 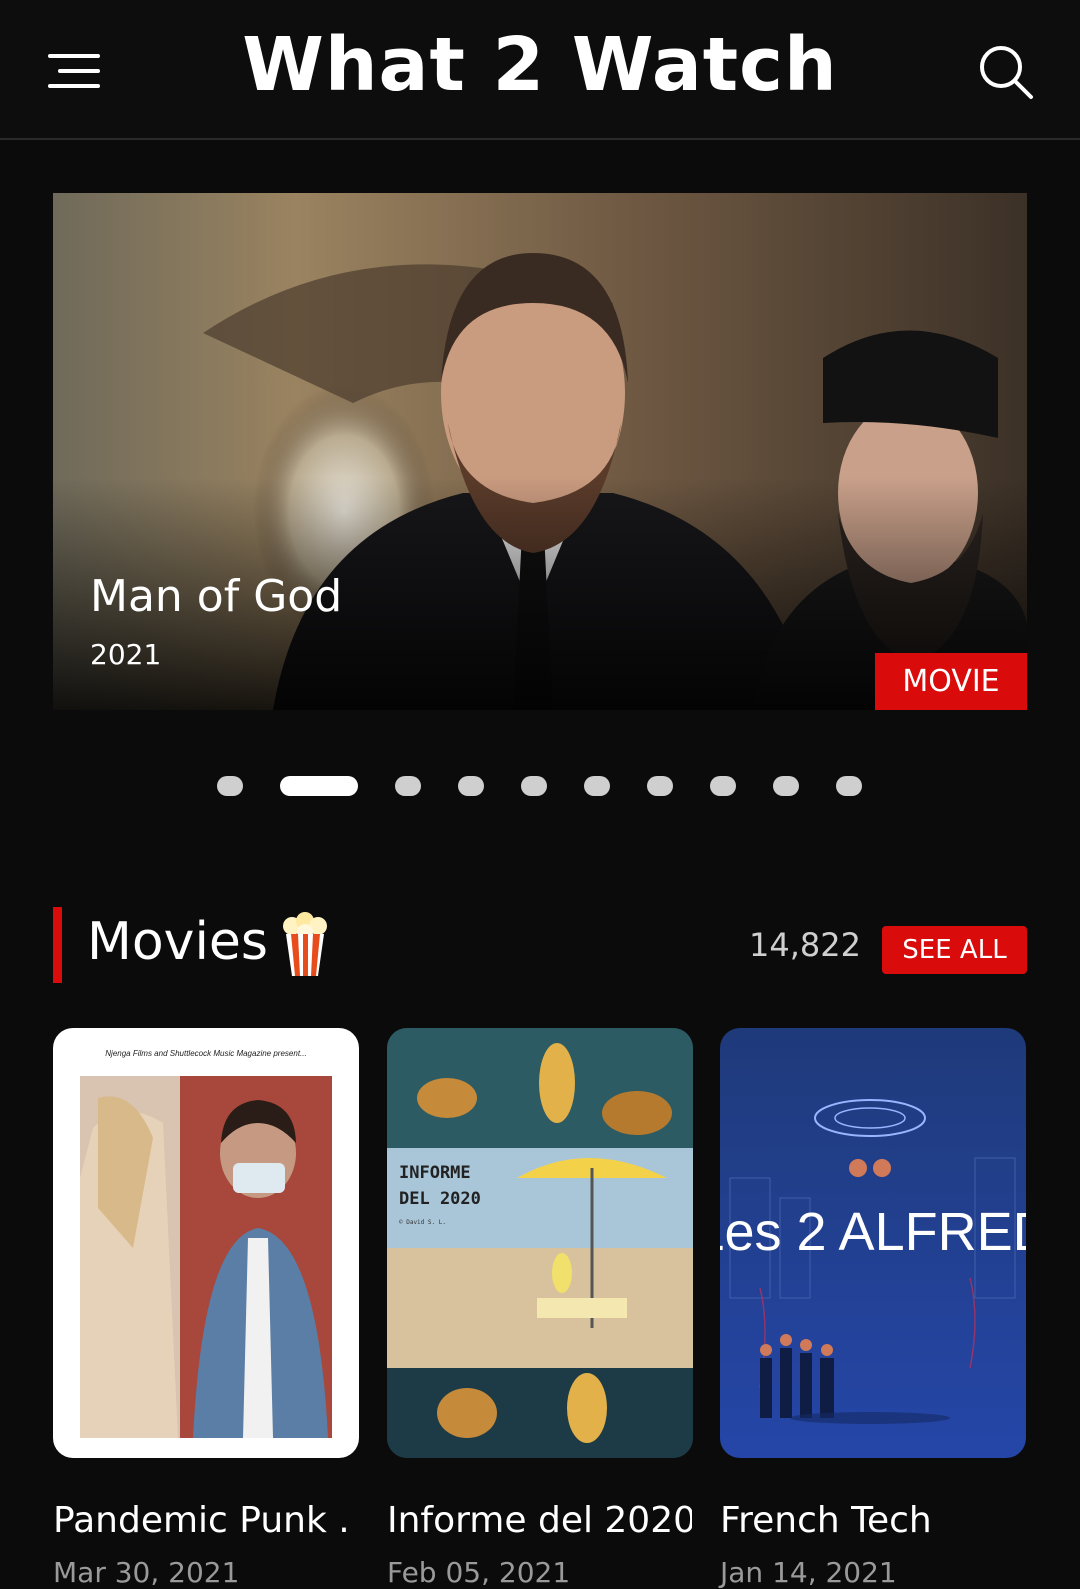 What do you see at coordinates (126, 654) in the screenshot?
I see `hero-year: 2021` at bounding box center [126, 654].